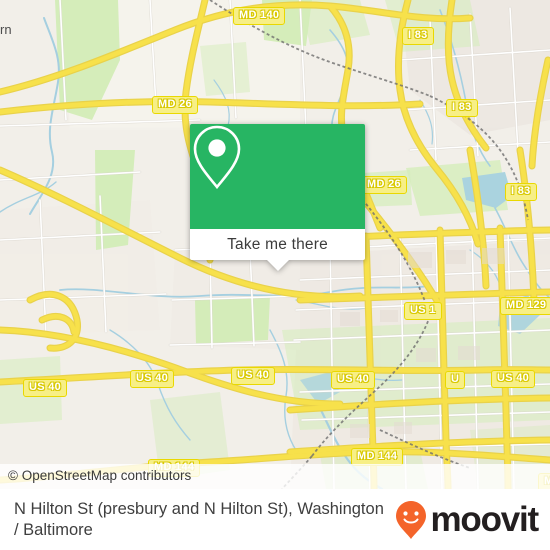 This screenshot has height=550, width=550. Describe the element at coordinates (455, 380) in the screenshot. I see `road-shield: U` at that location.